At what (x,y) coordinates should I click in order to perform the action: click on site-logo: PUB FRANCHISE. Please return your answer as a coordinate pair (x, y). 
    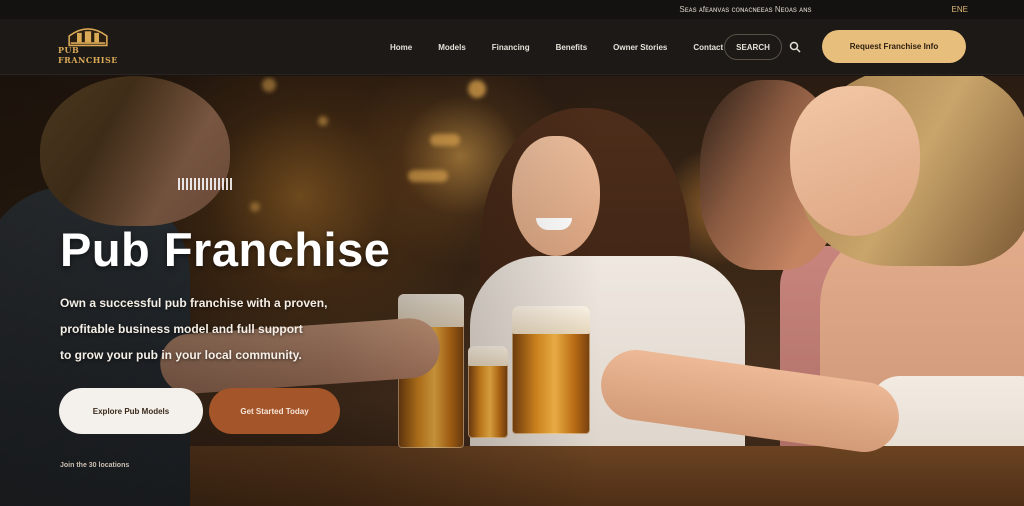
    Looking at the image, I should click on (88, 45).